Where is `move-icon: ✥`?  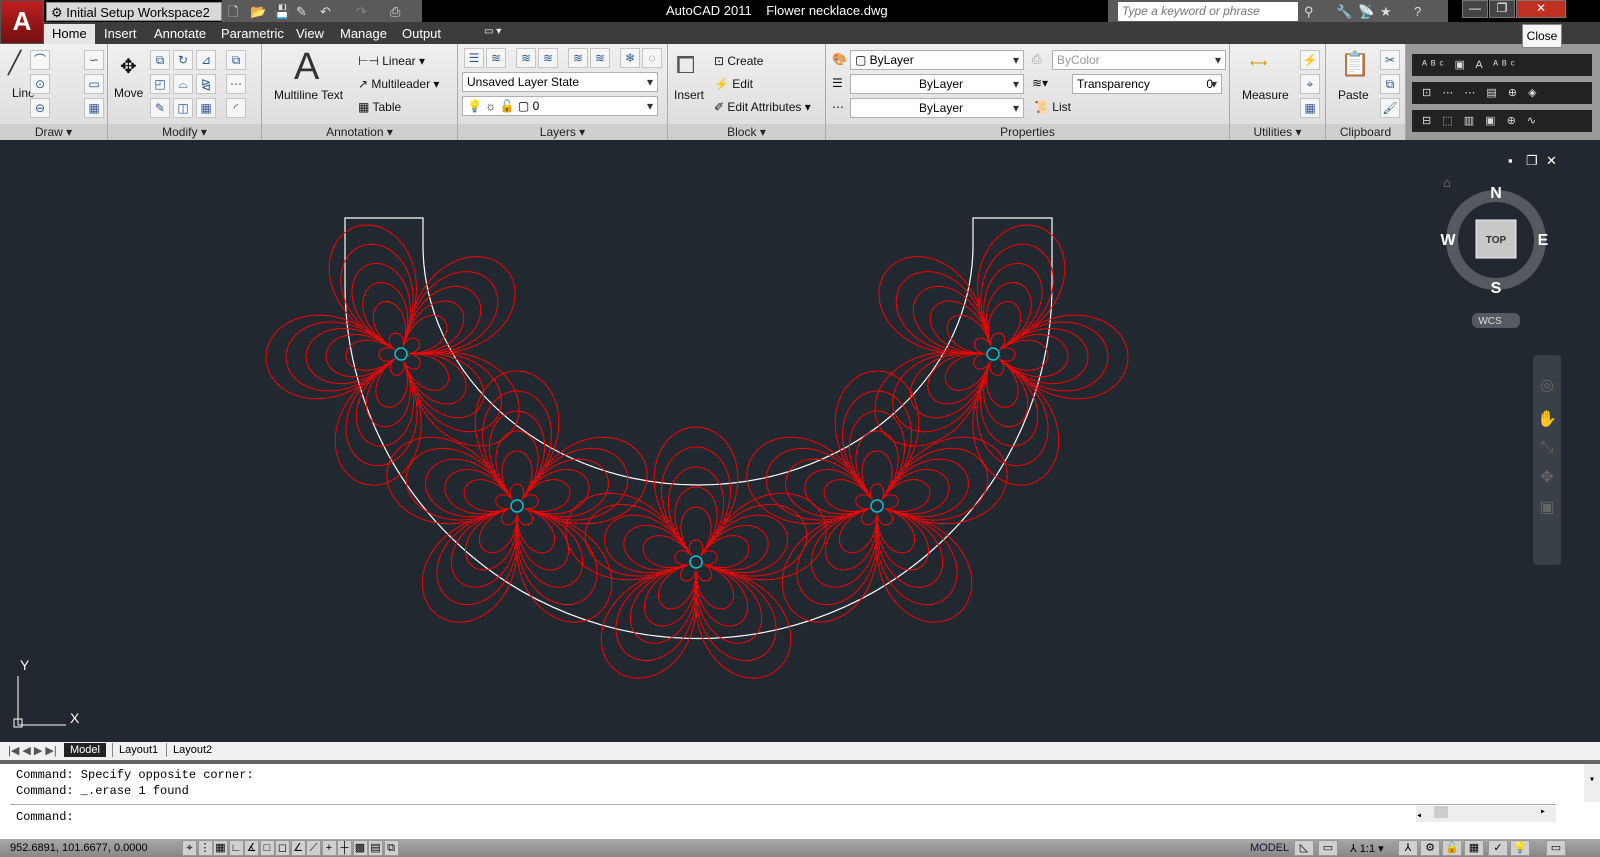
move-icon: ✥ is located at coordinates (128, 66).